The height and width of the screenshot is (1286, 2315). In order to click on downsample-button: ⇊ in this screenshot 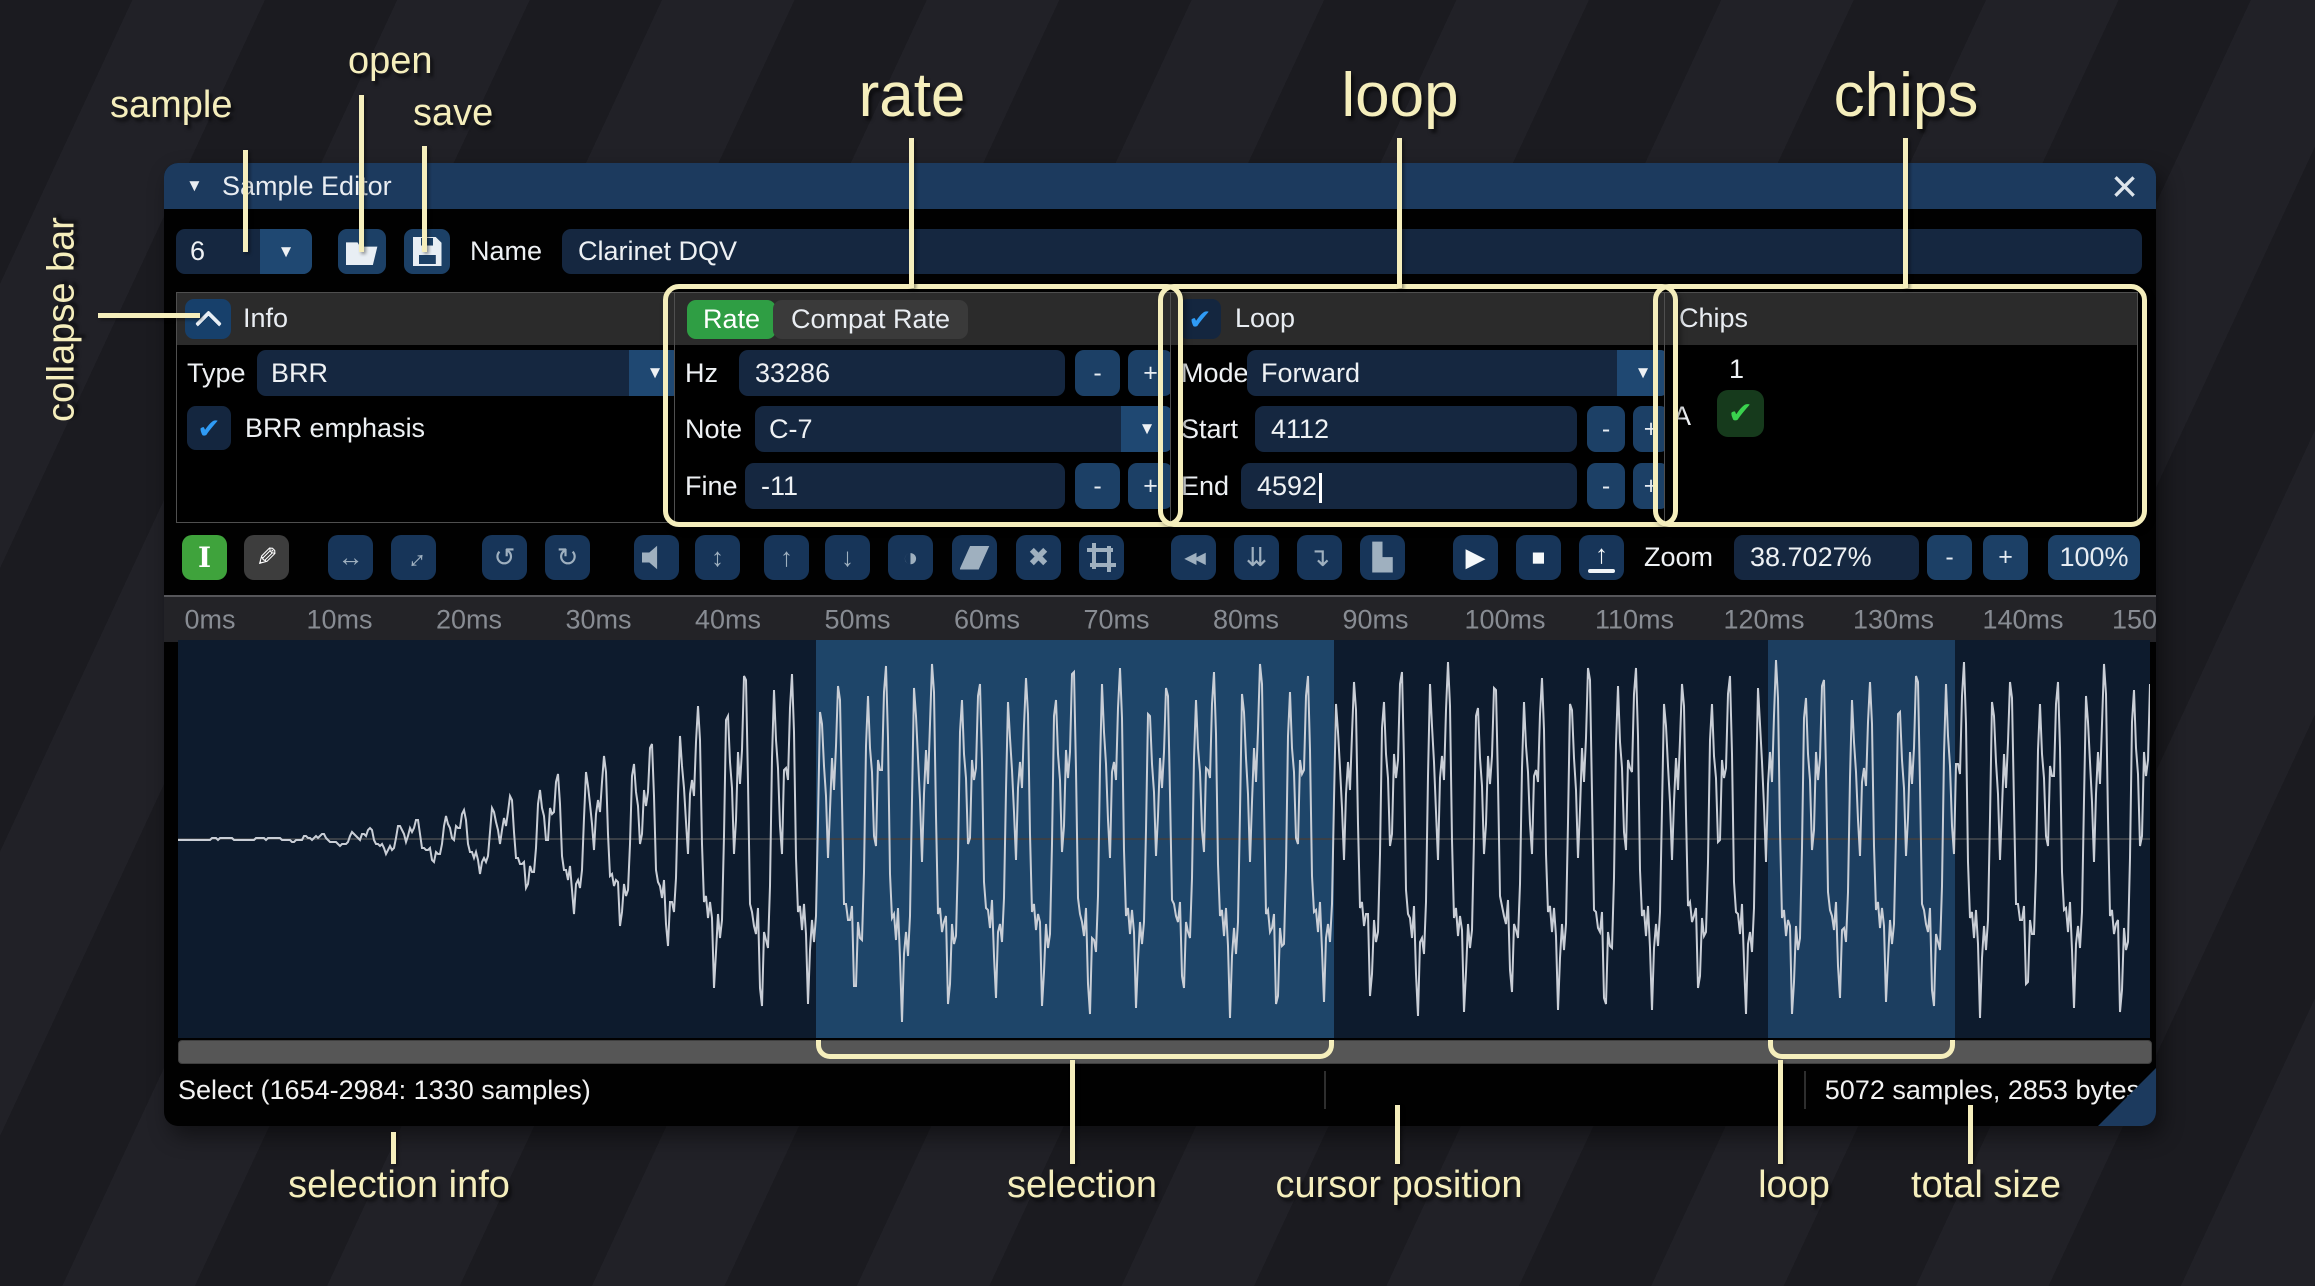, I will do `click(1256, 557)`.